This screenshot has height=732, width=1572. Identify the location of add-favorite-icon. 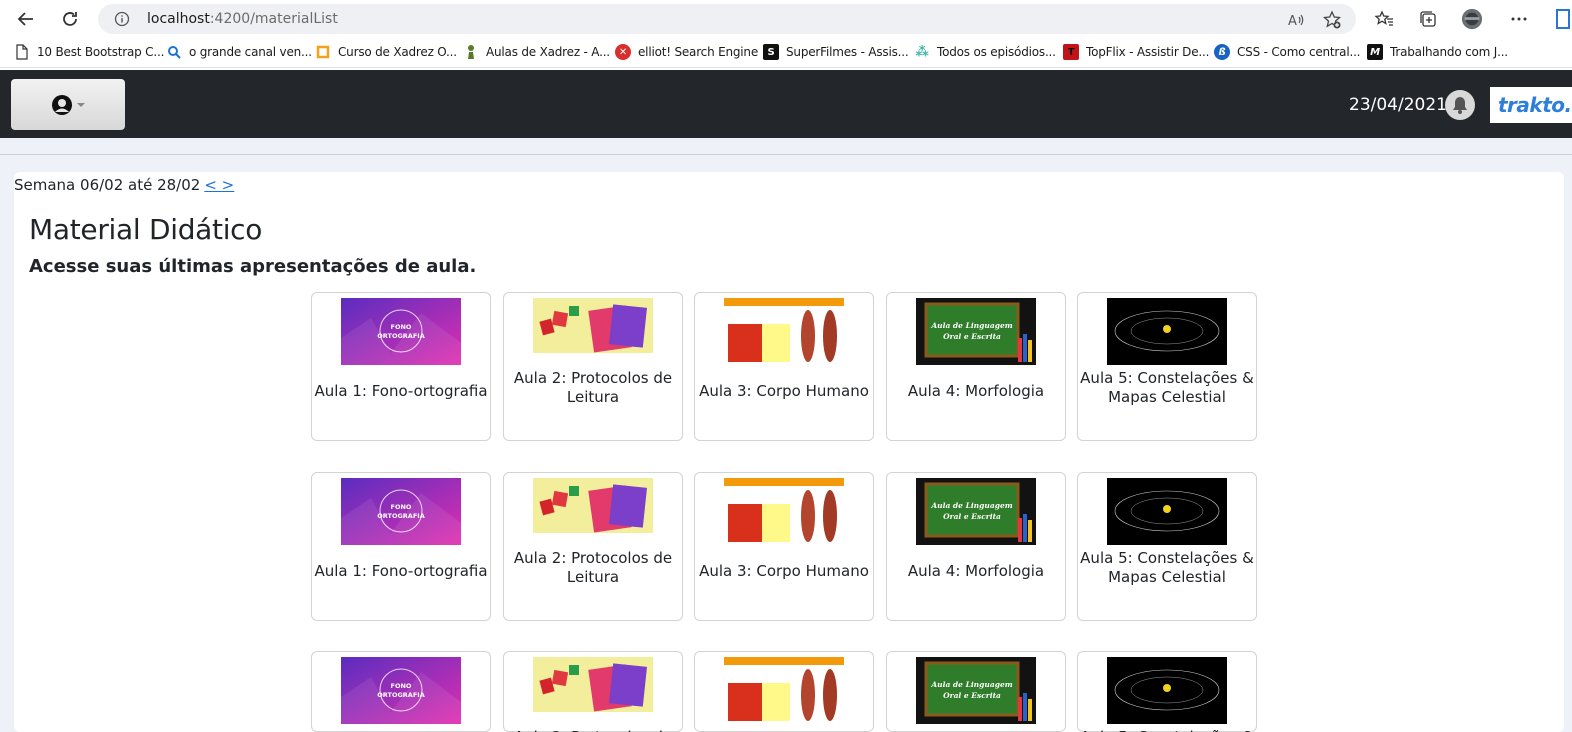
(1332, 20).